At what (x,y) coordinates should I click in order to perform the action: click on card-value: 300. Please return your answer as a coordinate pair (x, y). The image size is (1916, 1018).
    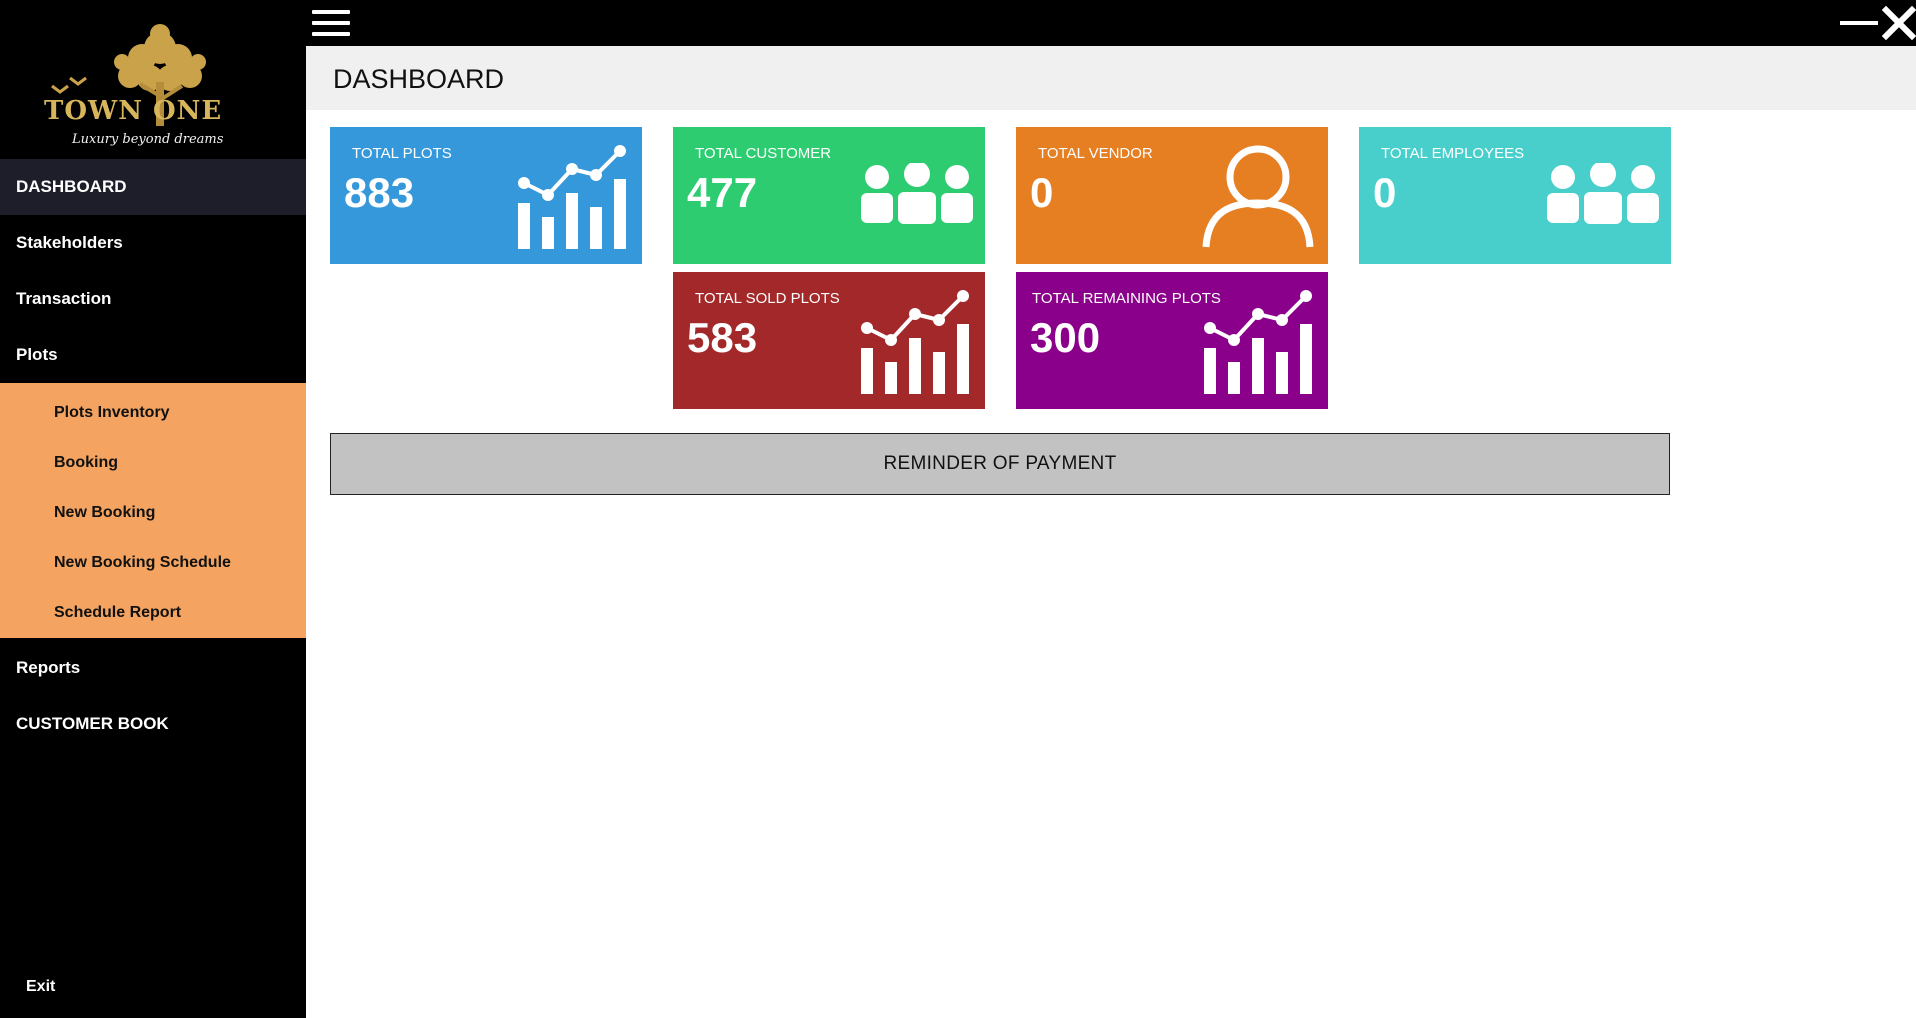
    Looking at the image, I should click on (1065, 337).